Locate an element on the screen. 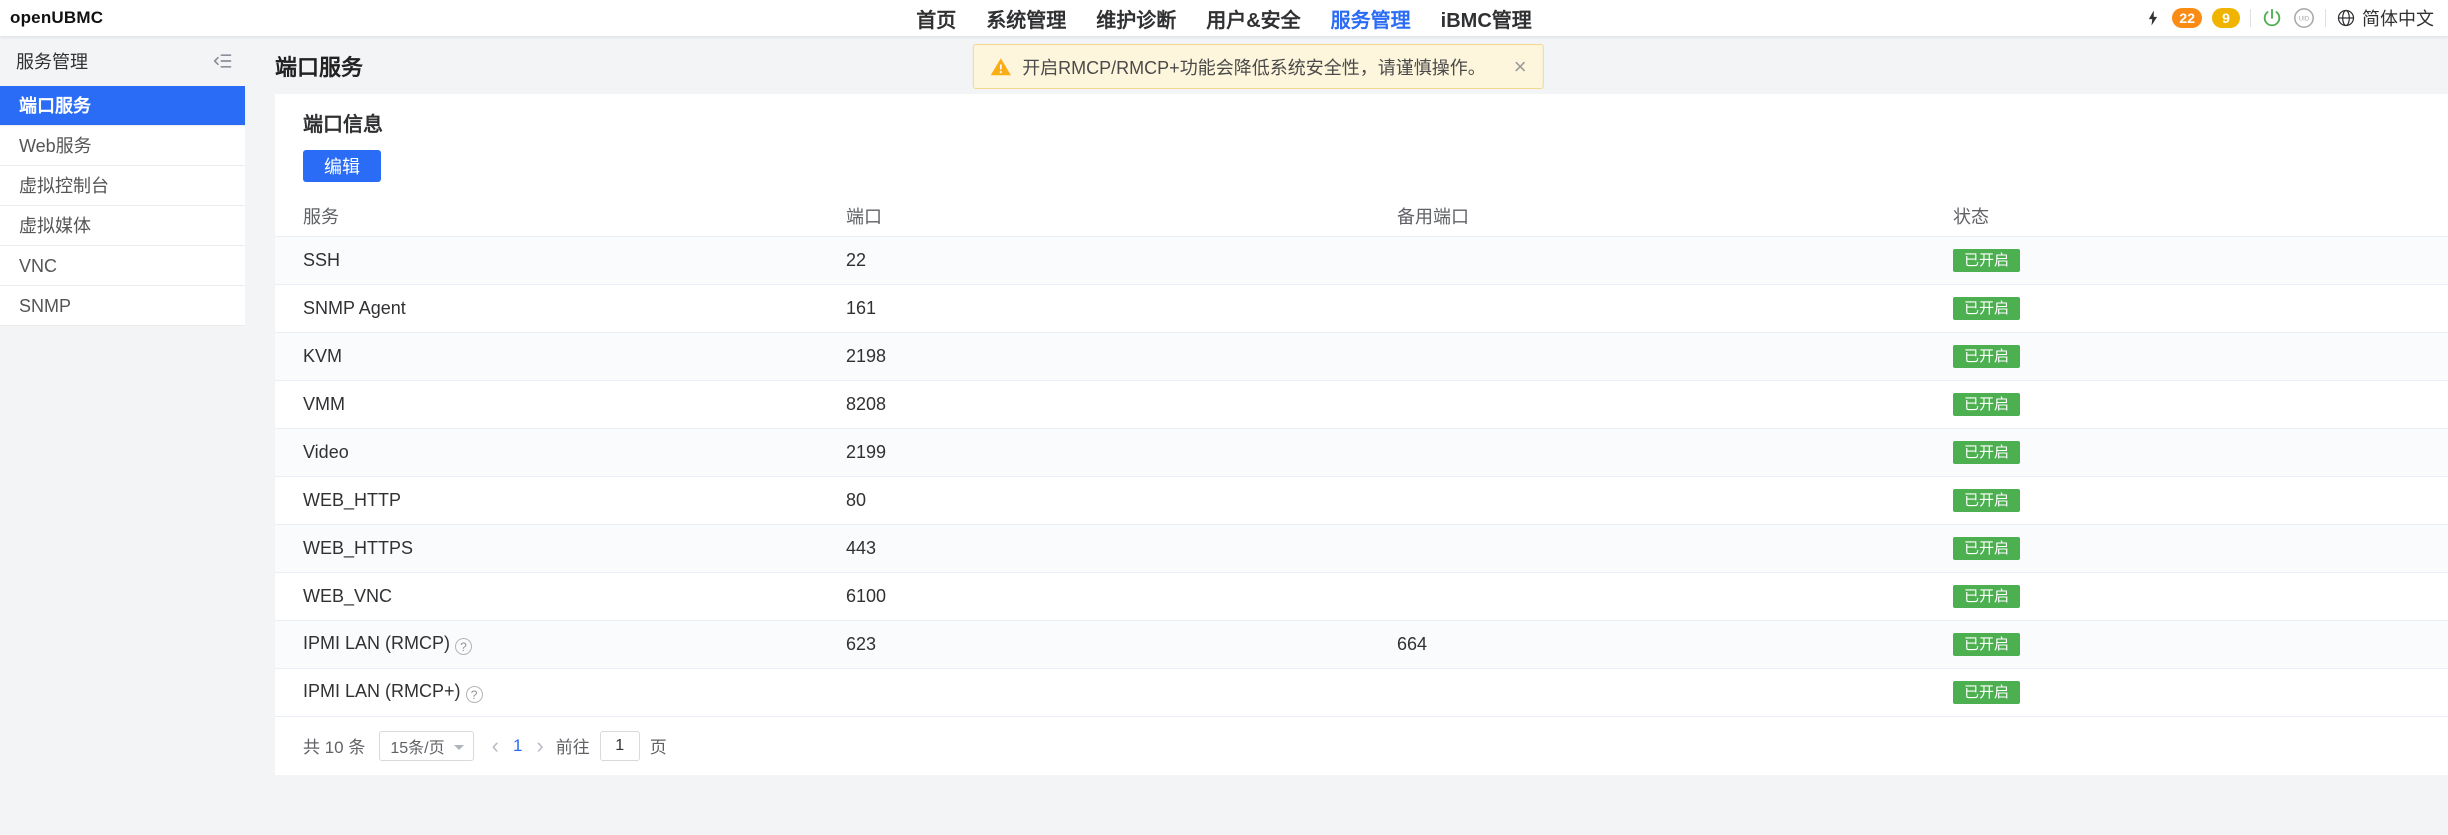 The height and width of the screenshot is (835, 2448). warning-alert-text: 开启RMCP/RMCP+功能会降低系统安全性，请谨慎操作。 is located at coordinates (1254, 67).